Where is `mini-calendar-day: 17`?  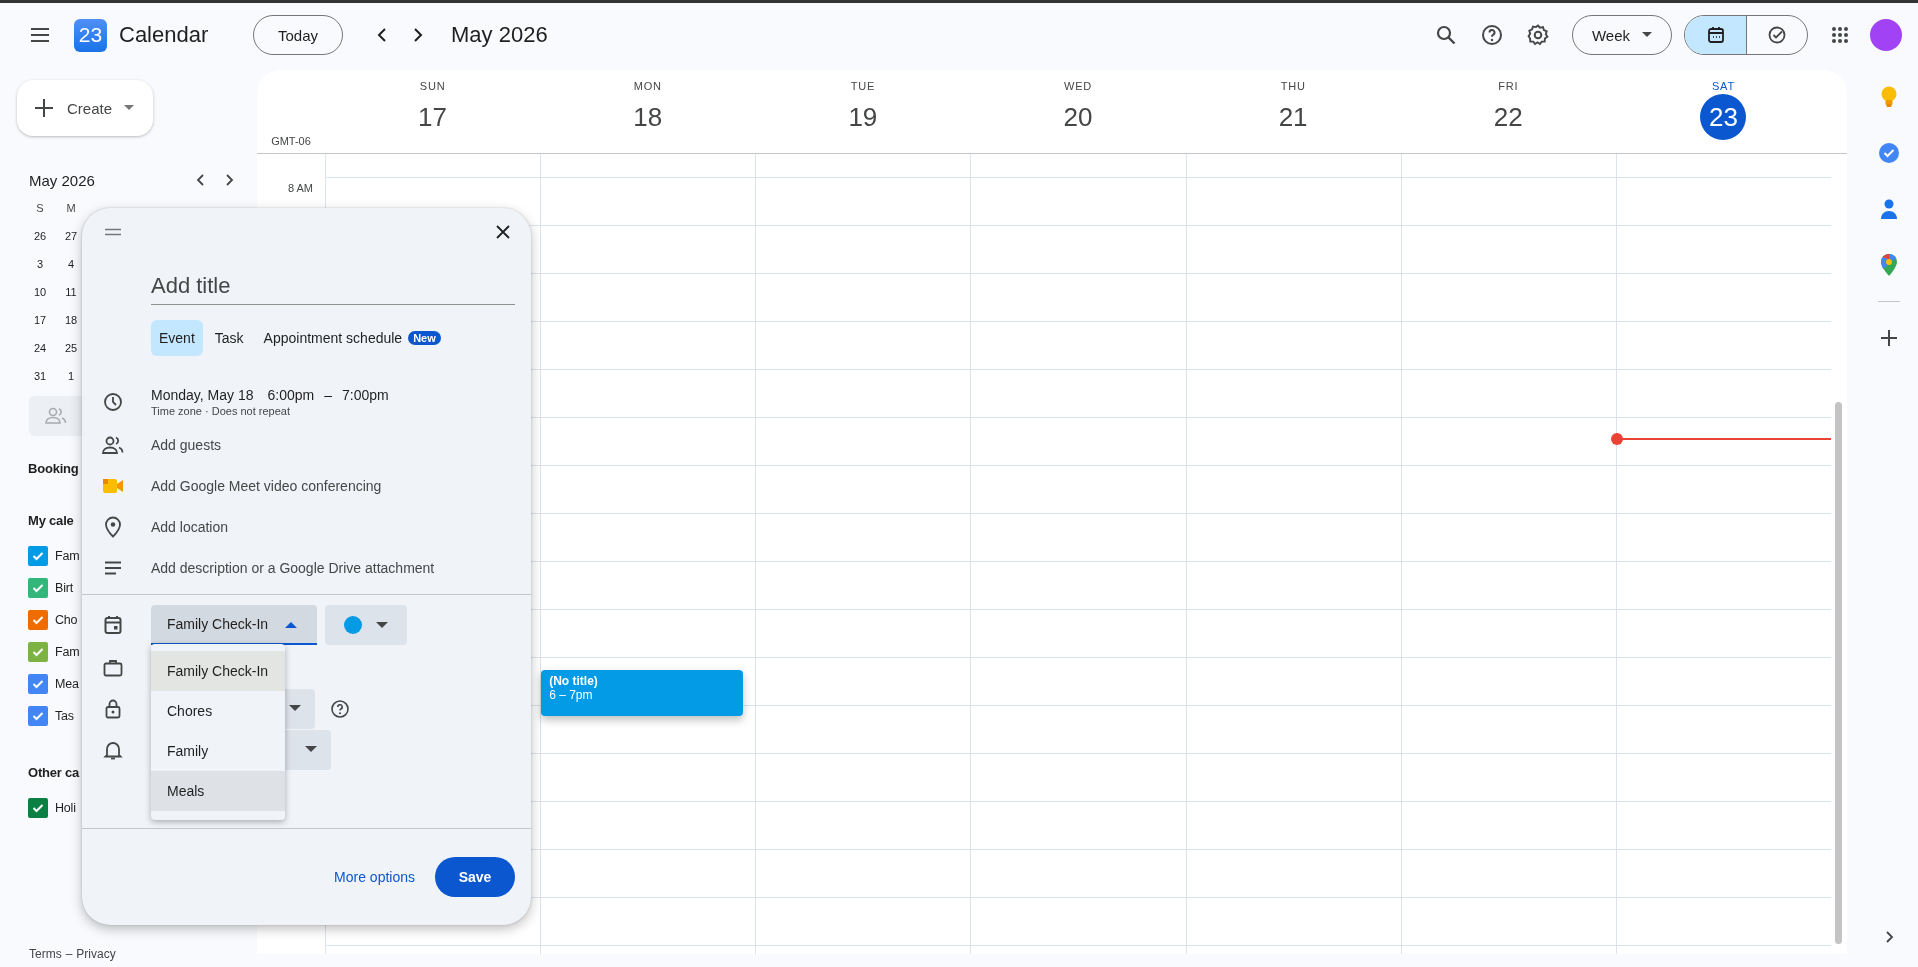 mini-calendar-day: 17 is located at coordinates (40, 320).